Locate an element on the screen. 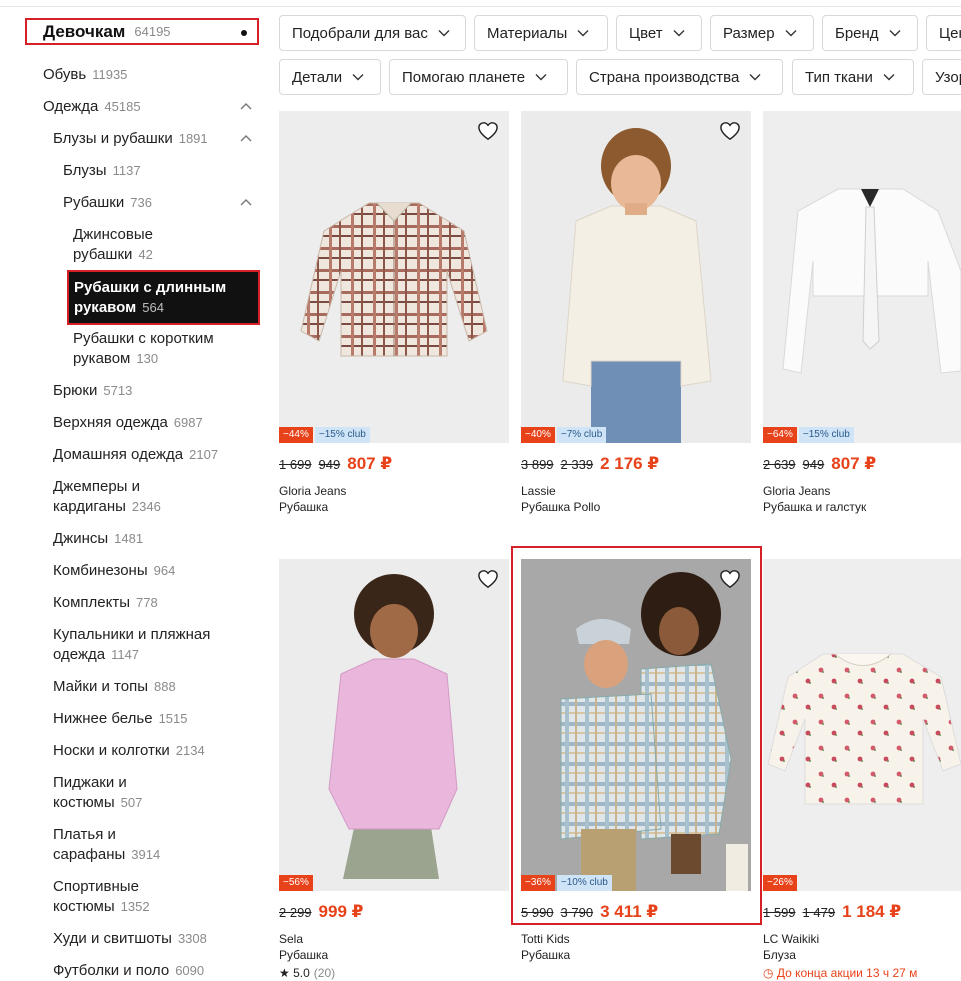  product-title: Рубашка Pollo is located at coordinates (560, 507).